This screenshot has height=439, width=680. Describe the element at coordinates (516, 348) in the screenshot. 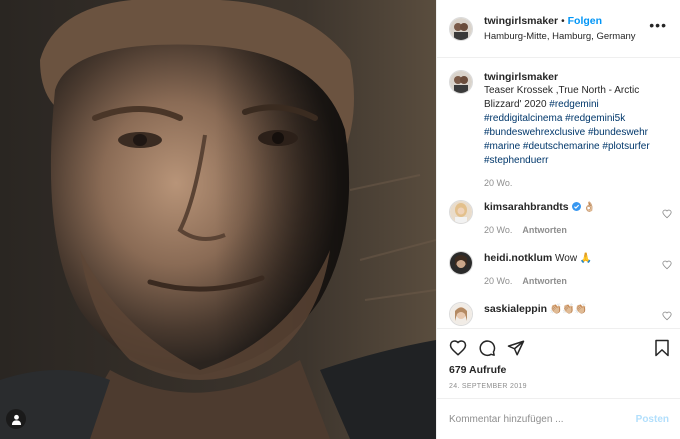

I see `share-icon` at that location.